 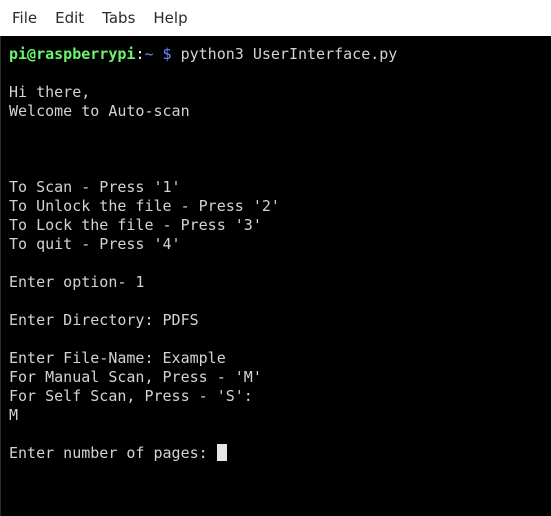 I want to click on prompt-command: python3 UserInterface.py, so click(x=289, y=54).